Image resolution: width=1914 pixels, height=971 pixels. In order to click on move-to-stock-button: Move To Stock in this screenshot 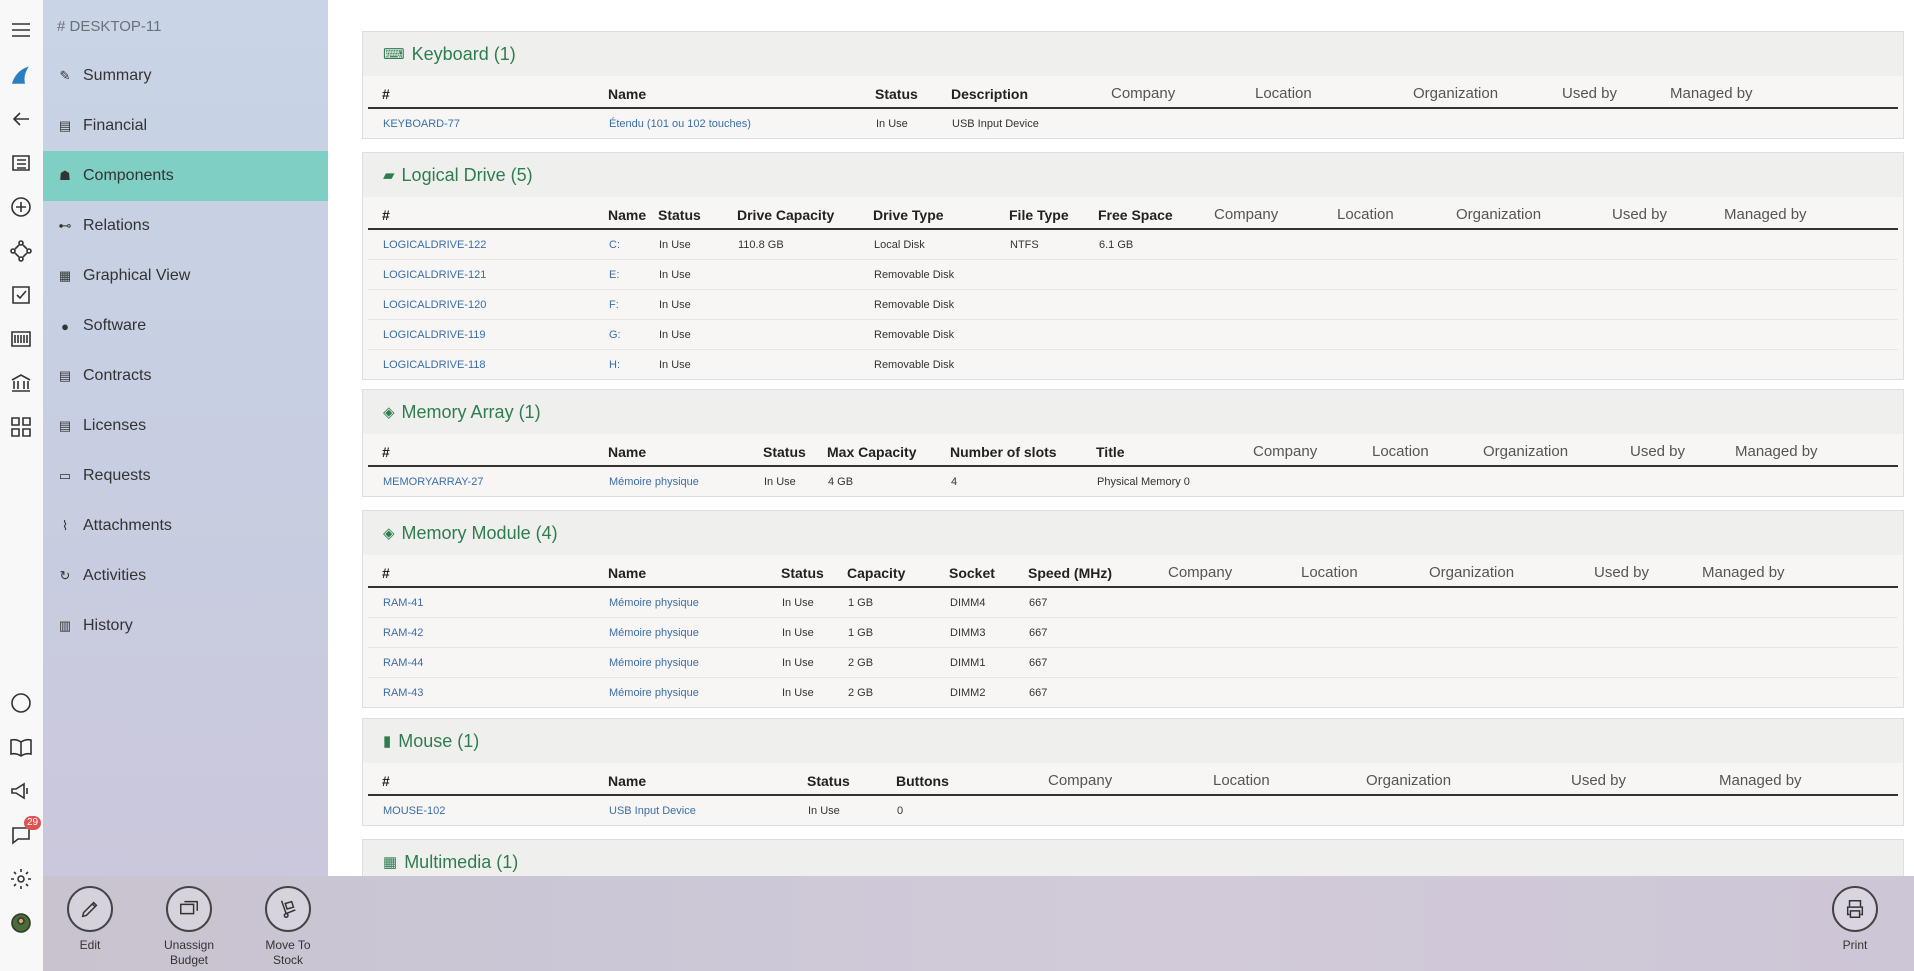, I will do `click(288, 927)`.